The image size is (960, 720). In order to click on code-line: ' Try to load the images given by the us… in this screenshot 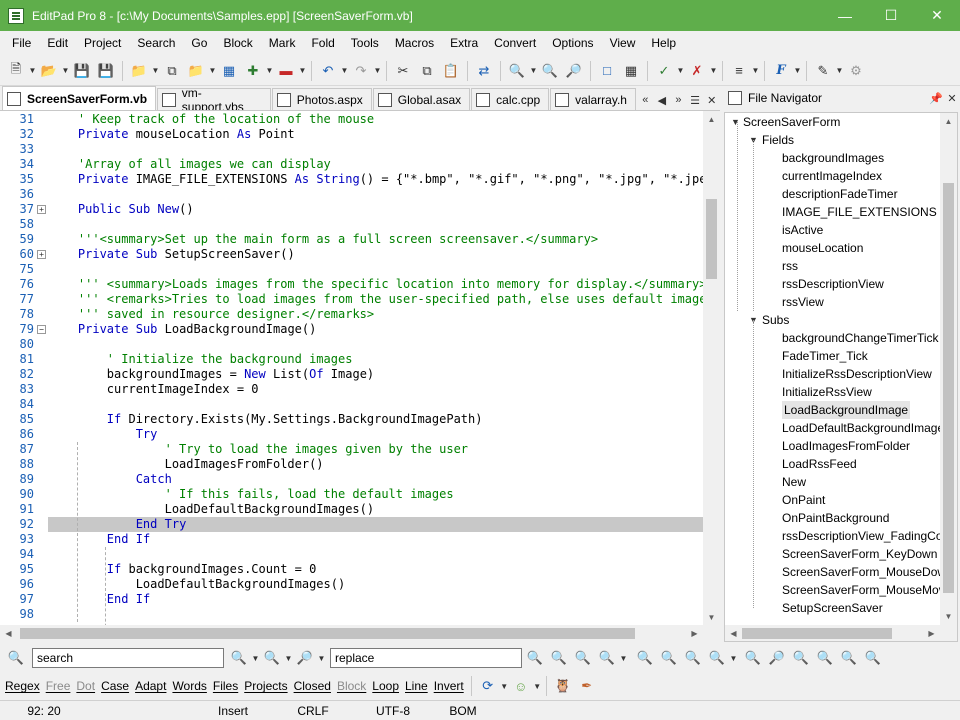, I will do `click(258, 449)`.